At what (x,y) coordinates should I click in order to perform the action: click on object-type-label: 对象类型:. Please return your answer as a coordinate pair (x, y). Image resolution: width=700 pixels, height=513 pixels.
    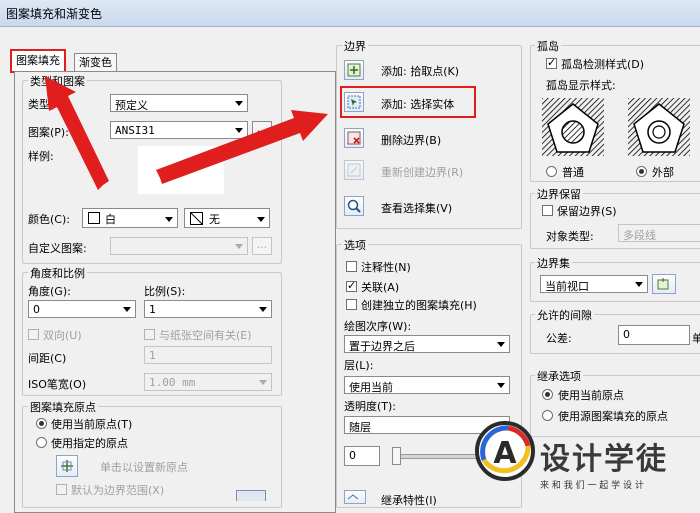
    Looking at the image, I should click on (570, 236).